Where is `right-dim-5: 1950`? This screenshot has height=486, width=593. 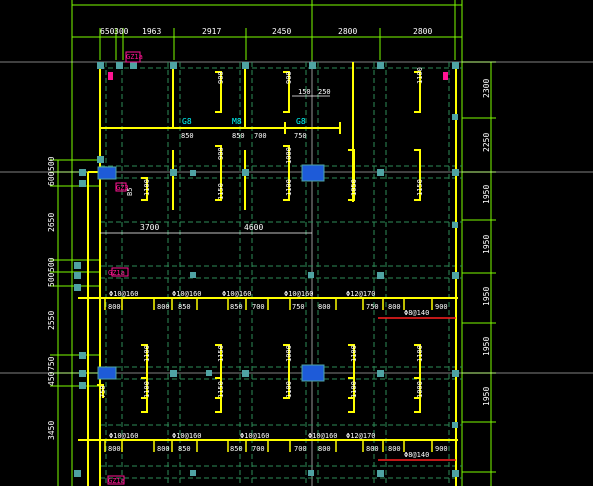
right-dim-5: 1950 is located at coordinates (486, 296).